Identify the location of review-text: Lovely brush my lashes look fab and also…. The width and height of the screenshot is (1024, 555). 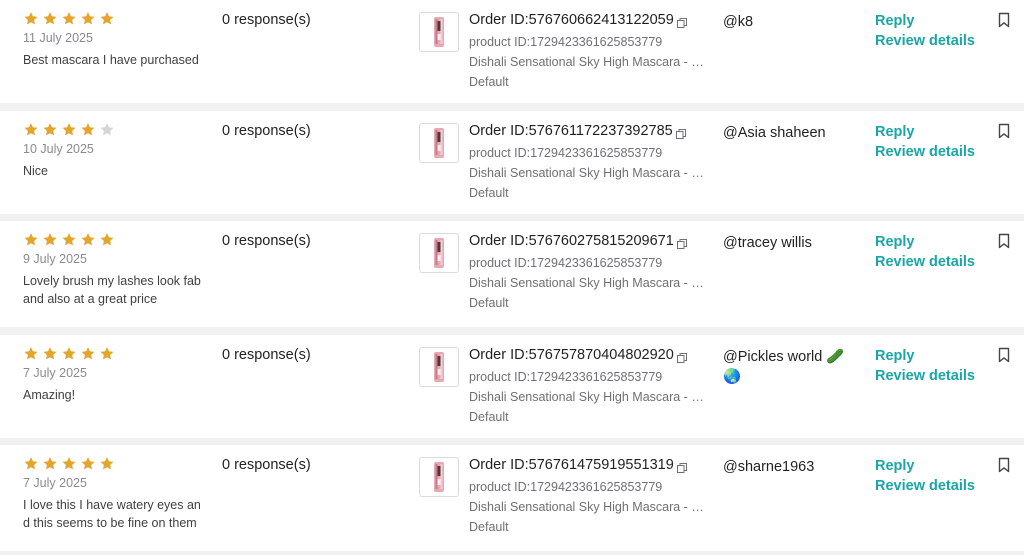
(112, 290).